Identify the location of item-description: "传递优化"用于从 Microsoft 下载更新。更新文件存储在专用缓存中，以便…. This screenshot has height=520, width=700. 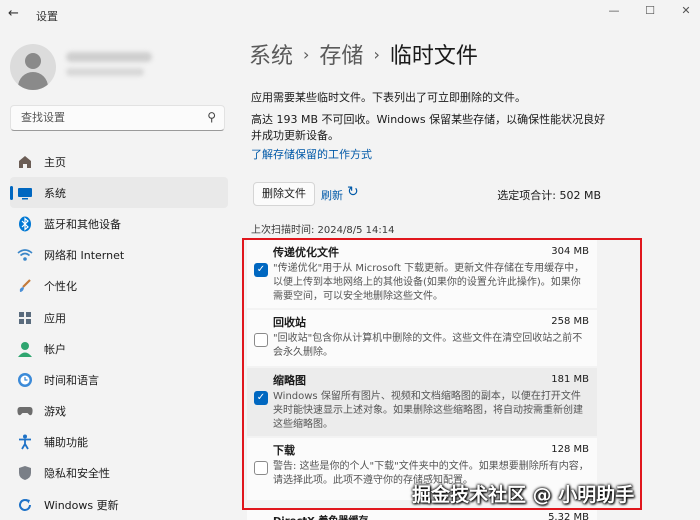
(429, 282).